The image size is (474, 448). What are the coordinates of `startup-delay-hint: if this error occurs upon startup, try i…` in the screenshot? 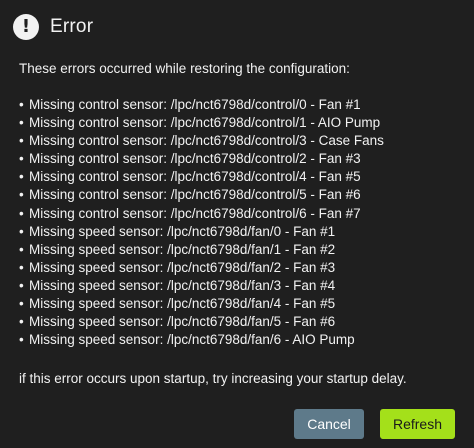 It's located at (213, 378).